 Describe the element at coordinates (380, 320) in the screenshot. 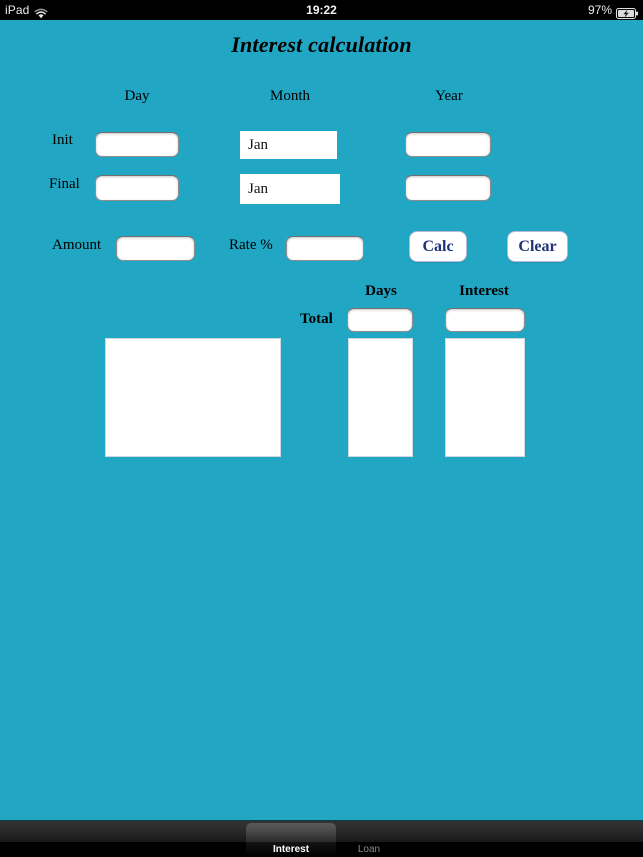

I see `total-days-output` at that location.